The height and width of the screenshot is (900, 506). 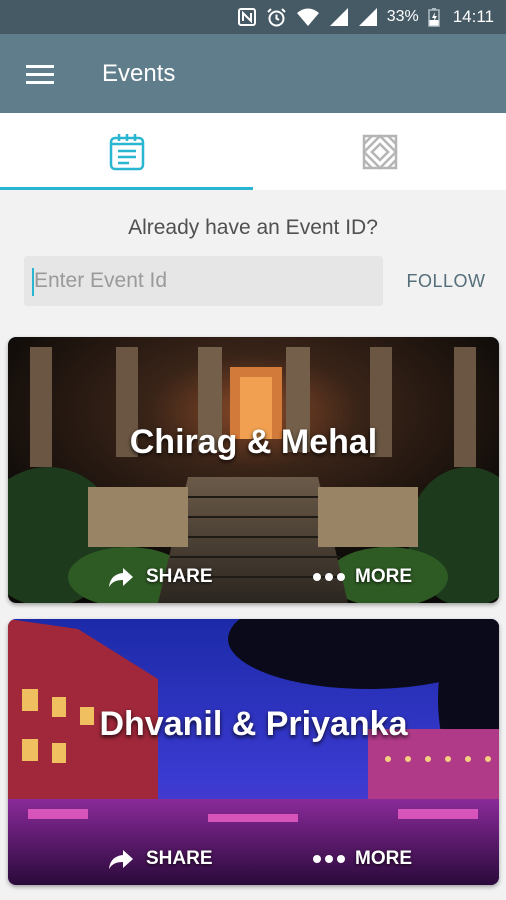 What do you see at coordinates (253, 227) in the screenshot?
I see `event-id-prompt: Already have an Event ID?` at bounding box center [253, 227].